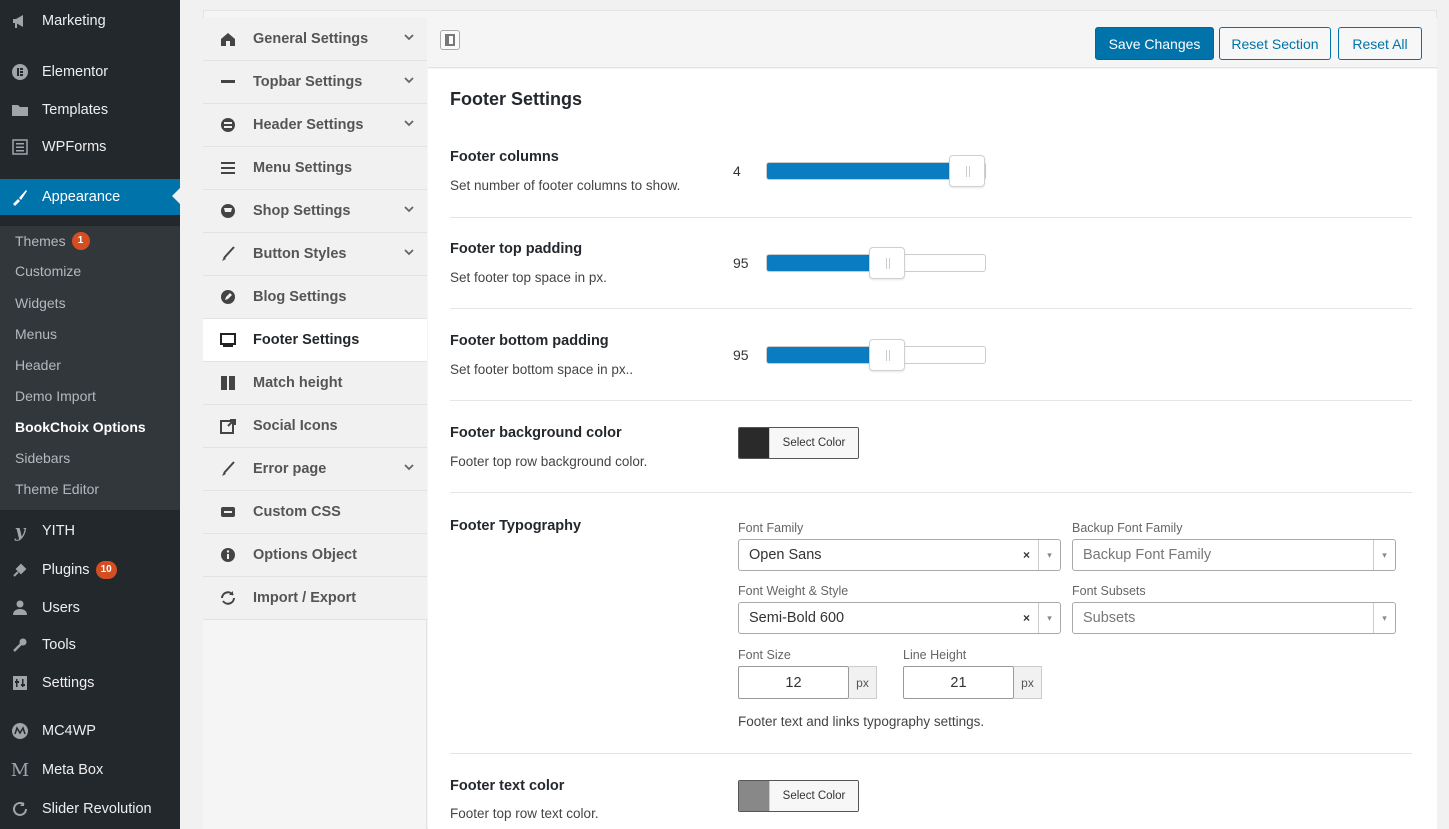 The height and width of the screenshot is (829, 1449). I want to click on nav-blog-settings: Blog Settings, so click(315, 297).